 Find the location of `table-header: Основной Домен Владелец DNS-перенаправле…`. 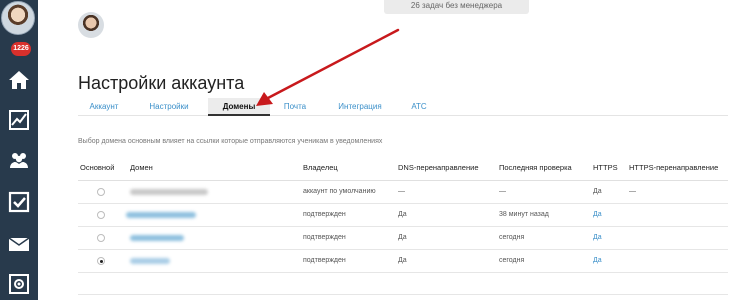

table-header: Основной Домен Владелец DNS-перенаправле… is located at coordinates (403, 168).